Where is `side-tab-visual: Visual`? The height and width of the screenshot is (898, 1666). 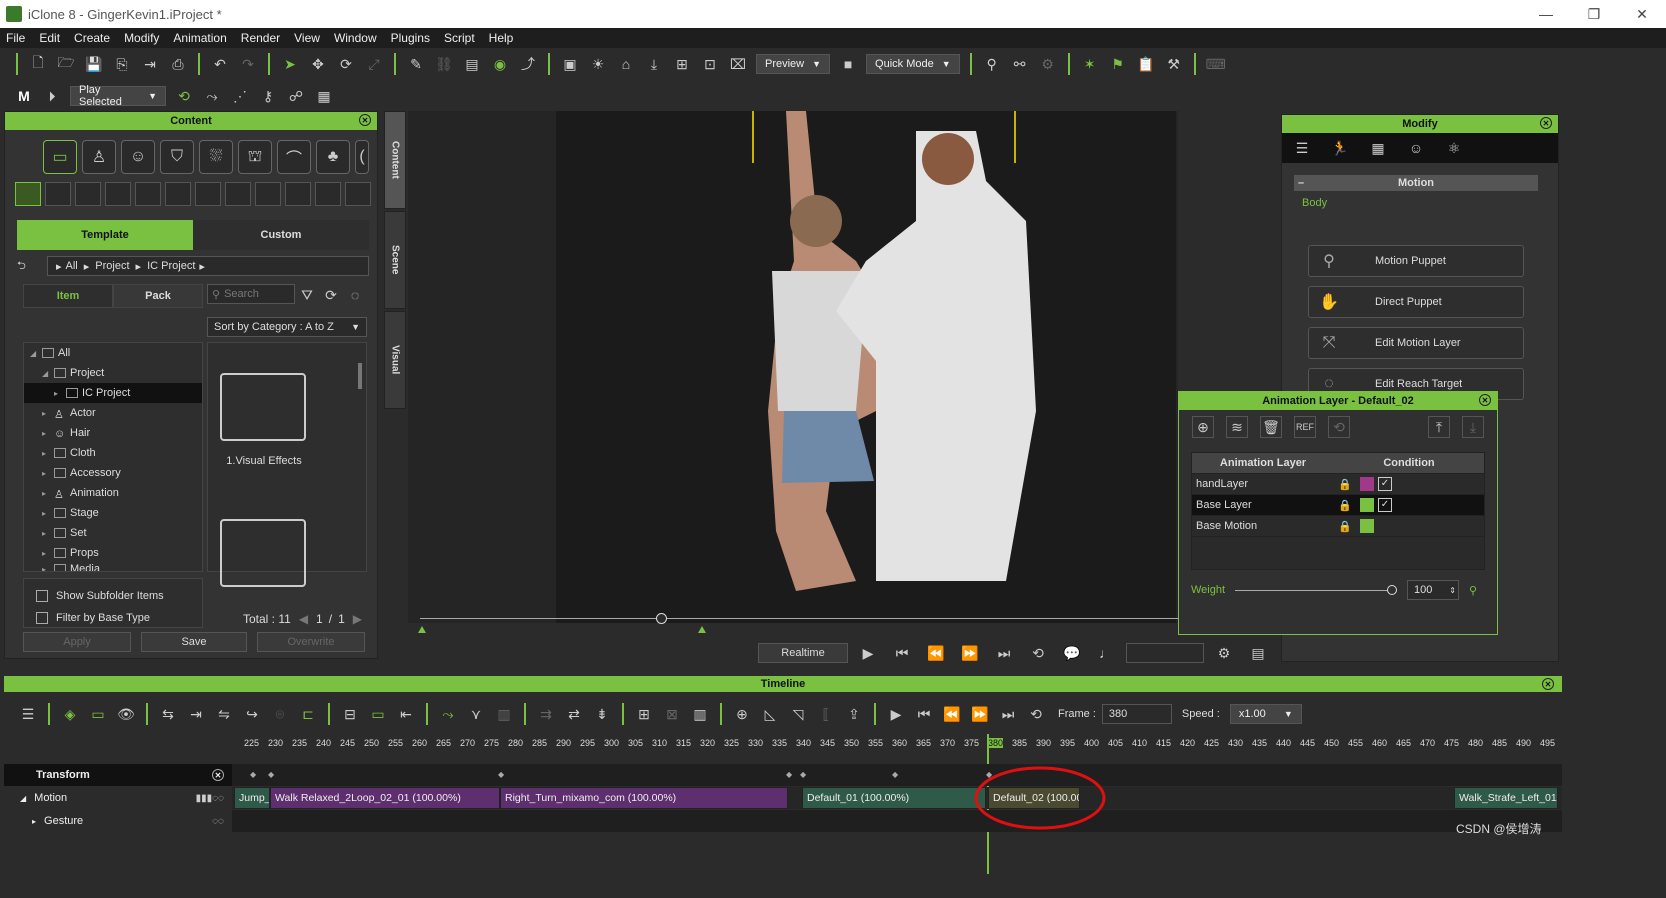 side-tab-visual: Visual is located at coordinates (395, 360).